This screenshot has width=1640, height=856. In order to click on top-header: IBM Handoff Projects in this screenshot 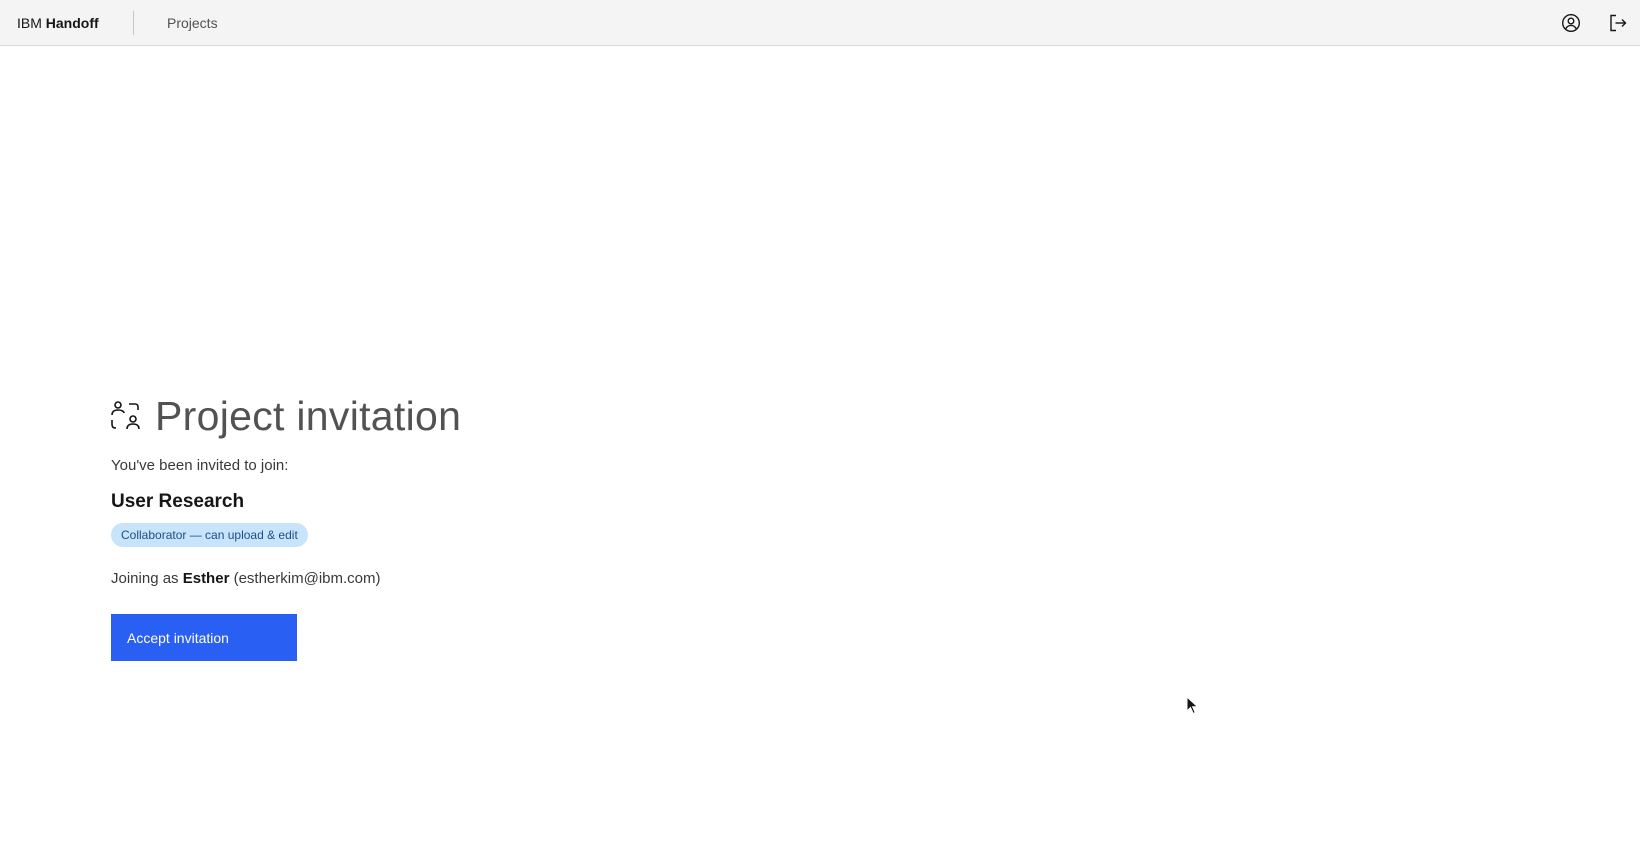, I will do `click(820, 23)`.